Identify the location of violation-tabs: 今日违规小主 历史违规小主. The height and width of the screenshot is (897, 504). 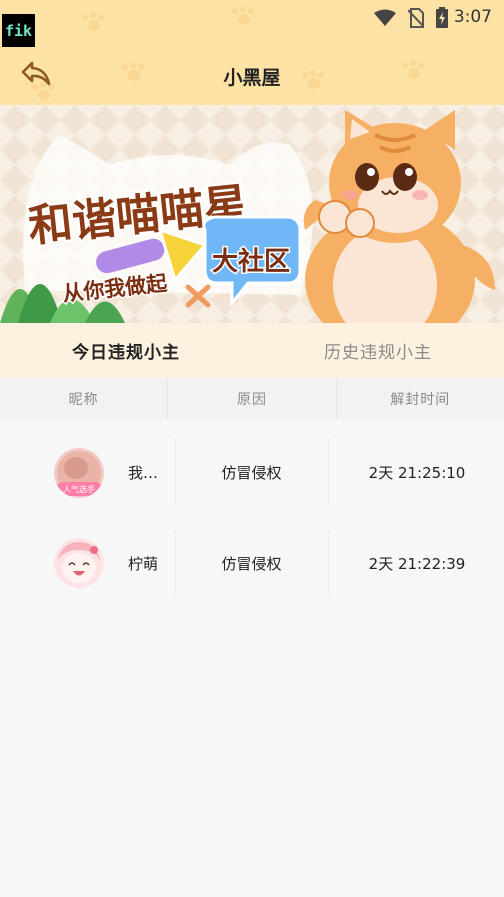
(252, 350).